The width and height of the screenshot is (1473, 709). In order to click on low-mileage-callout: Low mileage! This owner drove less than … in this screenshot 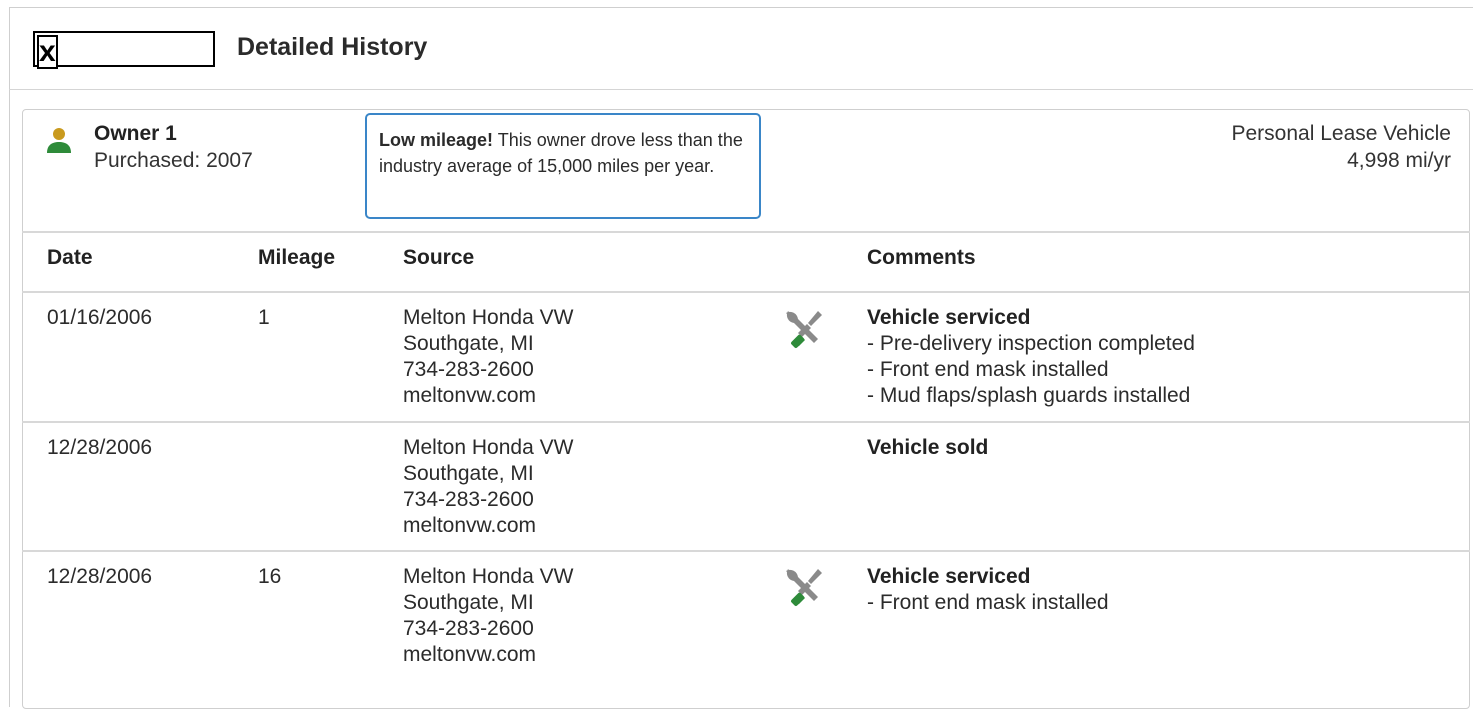, I will do `click(563, 166)`.